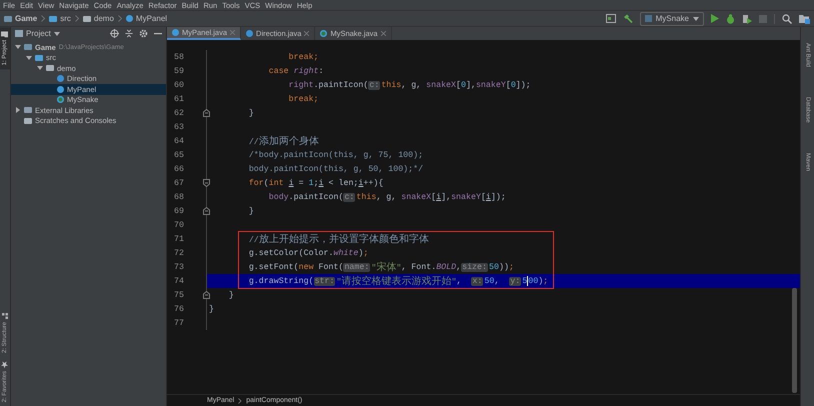 The height and width of the screenshot is (406, 814). What do you see at coordinates (179, 71) in the screenshot?
I see `line-number: 59` at bounding box center [179, 71].